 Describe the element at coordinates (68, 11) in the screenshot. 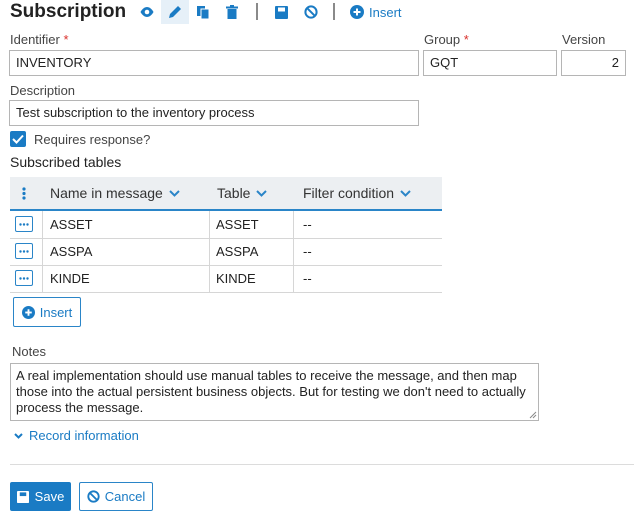

I see `page-title: Subscription` at that location.